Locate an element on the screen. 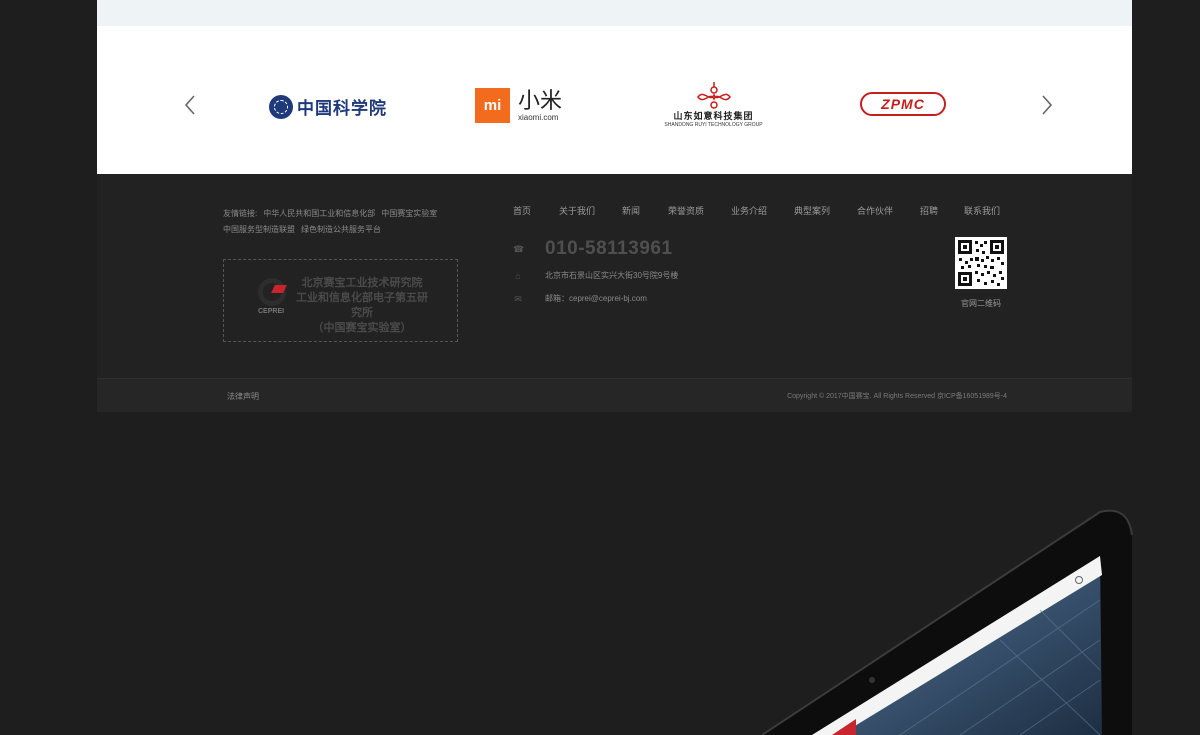 This screenshot has width=1200, height=735. partner-logo-ruyi: 山东如意科技集团 SHANDONG RUYI TECHNOLOGY GROUP is located at coordinates (713, 106).